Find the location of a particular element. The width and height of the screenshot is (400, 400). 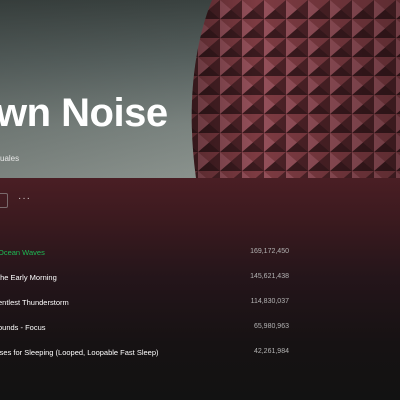

track-title: the Early Morning is located at coordinates (28, 277).